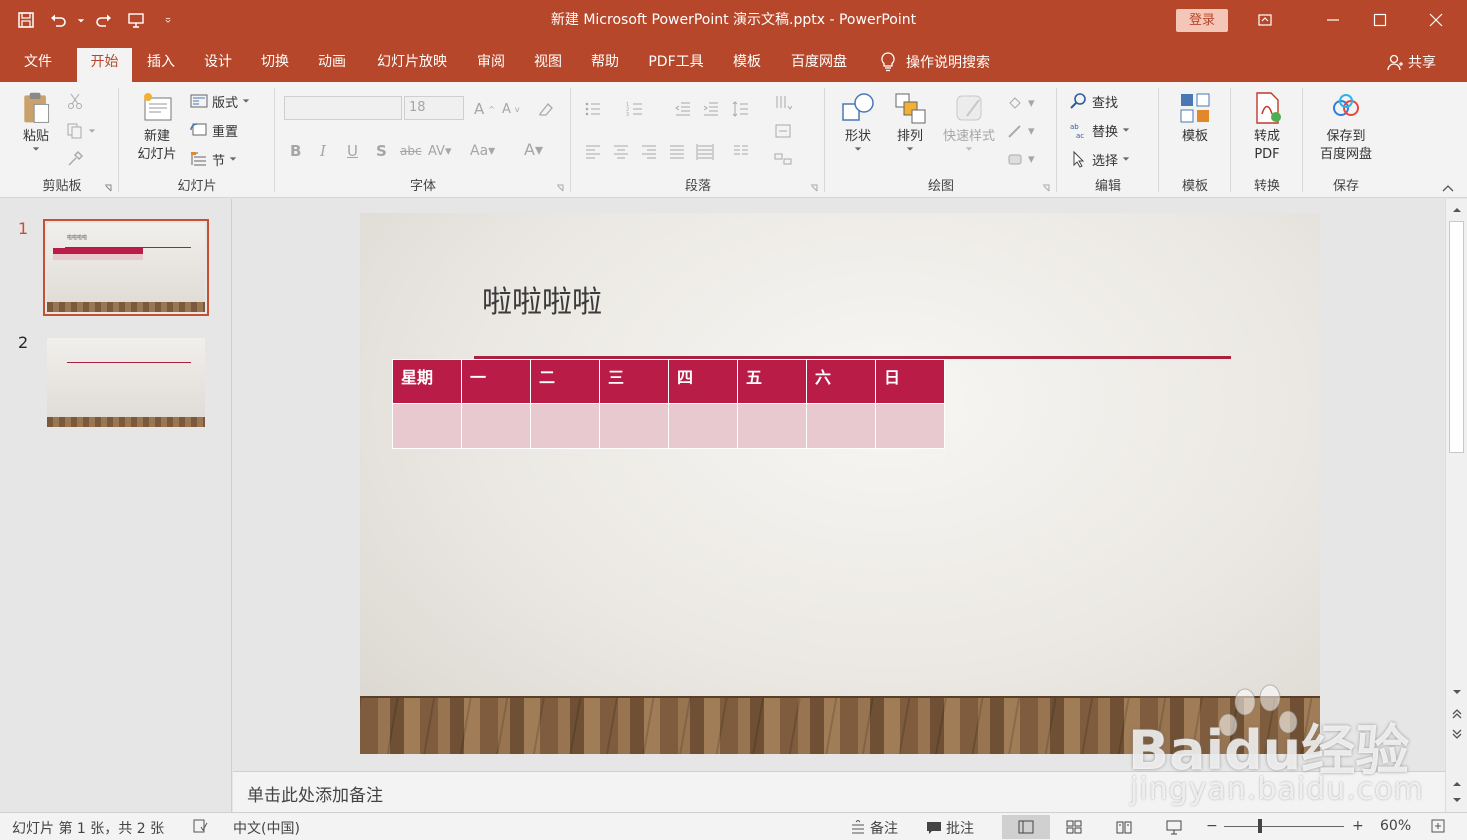 This screenshot has height=840, width=1467. Describe the element at coordinates (1411, 62) in the screenshot. I see `share-button: 共享` at that location.